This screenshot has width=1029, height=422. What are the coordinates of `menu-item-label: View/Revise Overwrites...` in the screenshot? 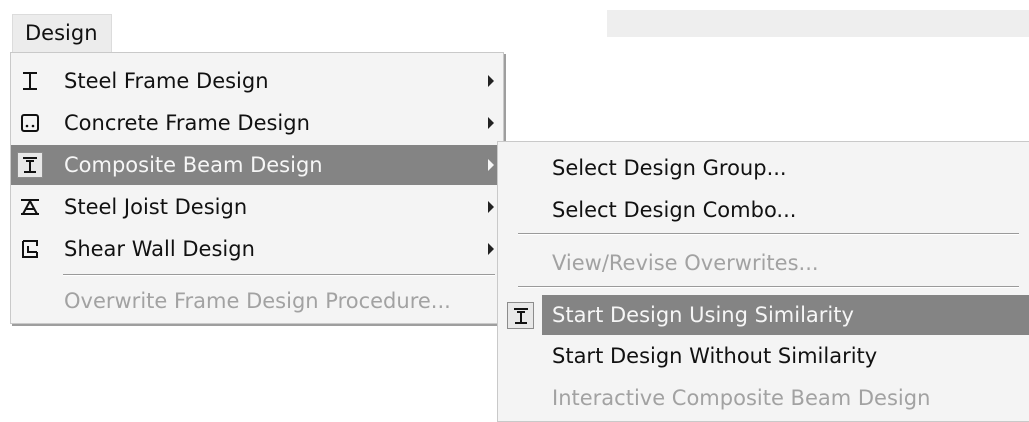 It's located at (685, 263).